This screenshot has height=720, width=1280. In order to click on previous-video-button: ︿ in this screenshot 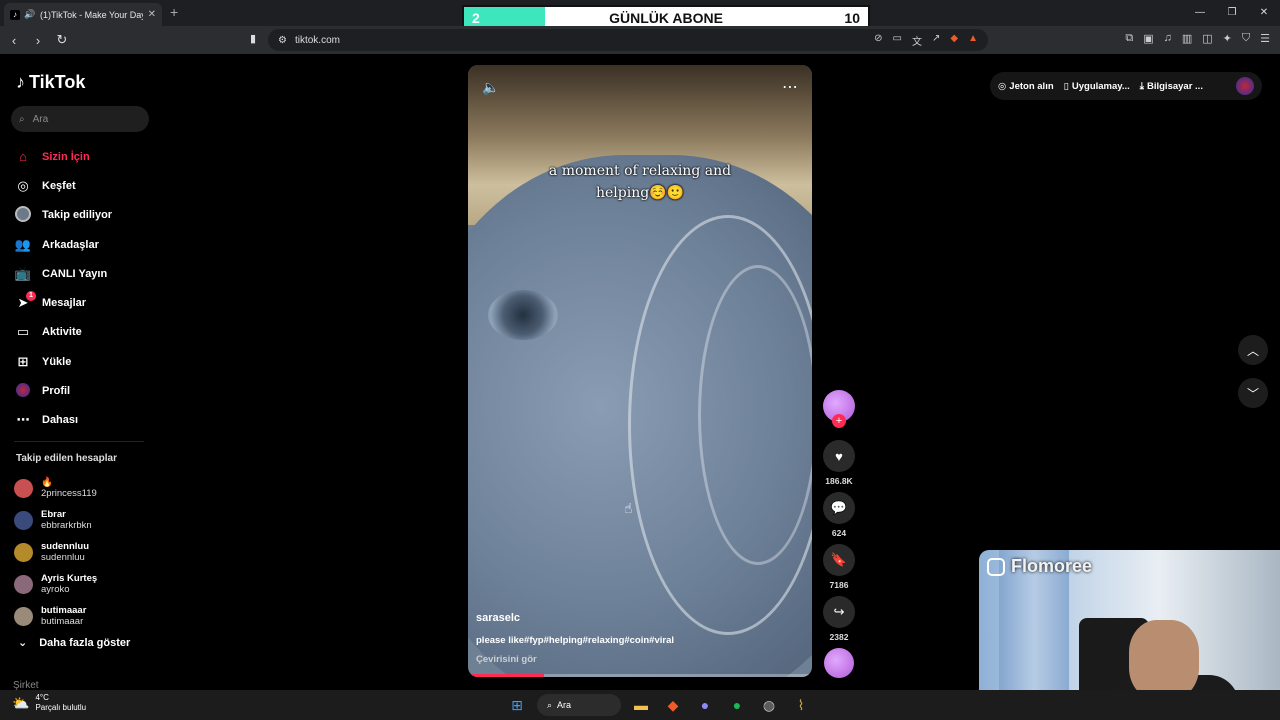, I will do `click(1253, 350)`.